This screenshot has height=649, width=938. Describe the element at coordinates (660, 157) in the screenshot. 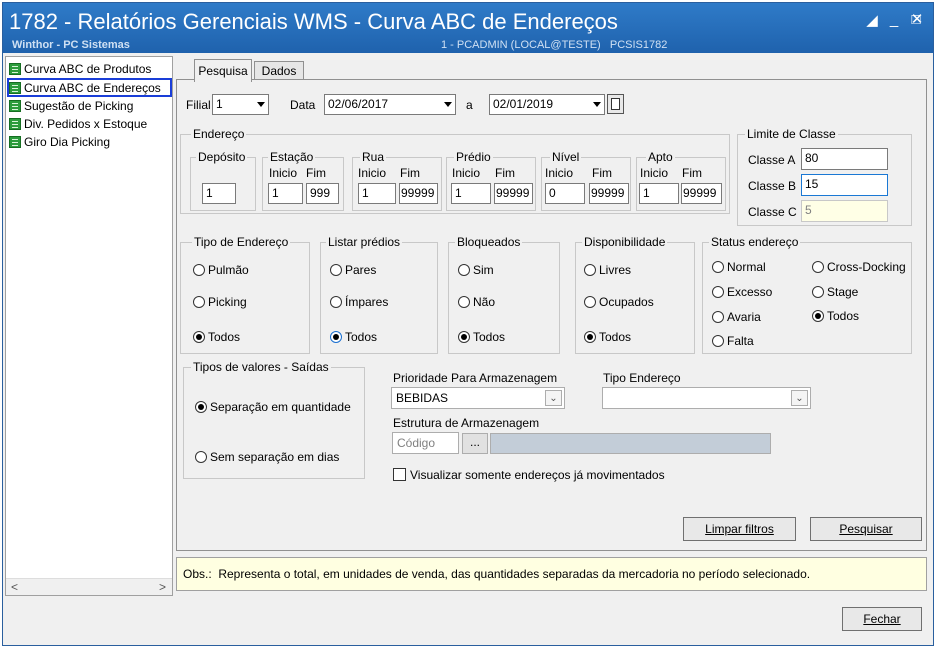

I see `apto-title: Apto` at that location.